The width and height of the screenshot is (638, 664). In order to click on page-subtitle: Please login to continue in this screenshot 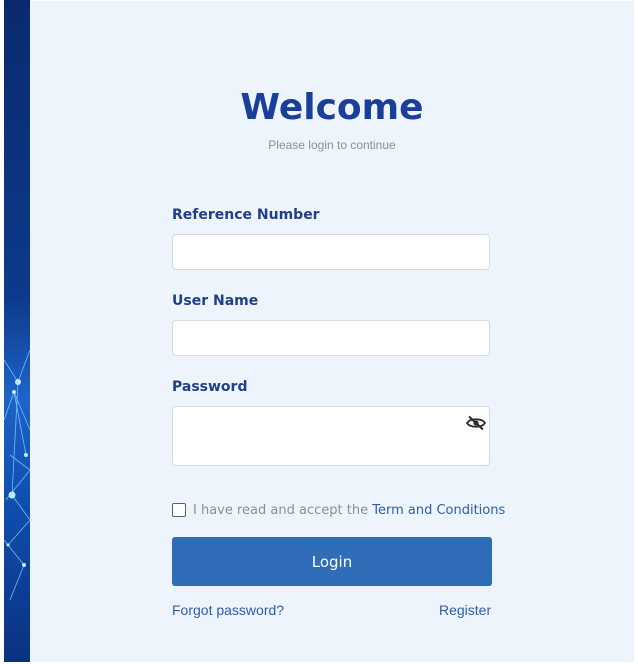, I will do `click(332, 145)`.